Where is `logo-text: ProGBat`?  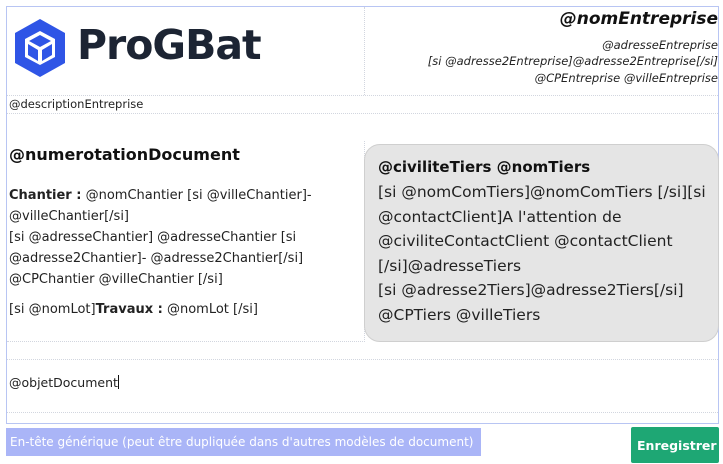
logo-text: ProGBat is located at coordinates (169, 45).